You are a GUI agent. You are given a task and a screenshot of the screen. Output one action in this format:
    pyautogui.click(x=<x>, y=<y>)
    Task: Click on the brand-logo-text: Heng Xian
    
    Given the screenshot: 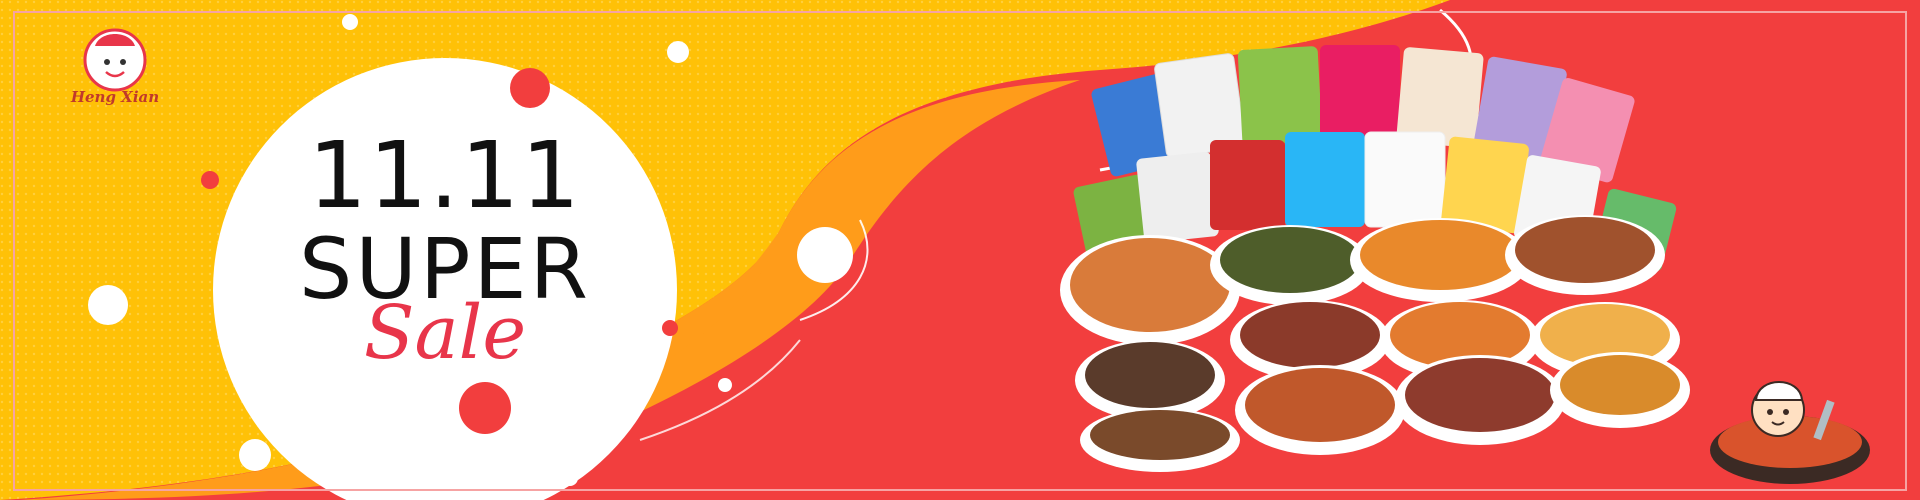 What is the action you would take?
    pyautogui.click(x=115, y=97)
    